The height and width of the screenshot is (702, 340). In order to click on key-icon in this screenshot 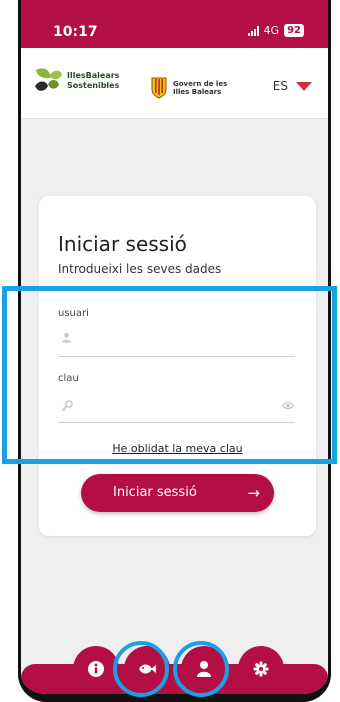, I will do `click(67, 406)`.